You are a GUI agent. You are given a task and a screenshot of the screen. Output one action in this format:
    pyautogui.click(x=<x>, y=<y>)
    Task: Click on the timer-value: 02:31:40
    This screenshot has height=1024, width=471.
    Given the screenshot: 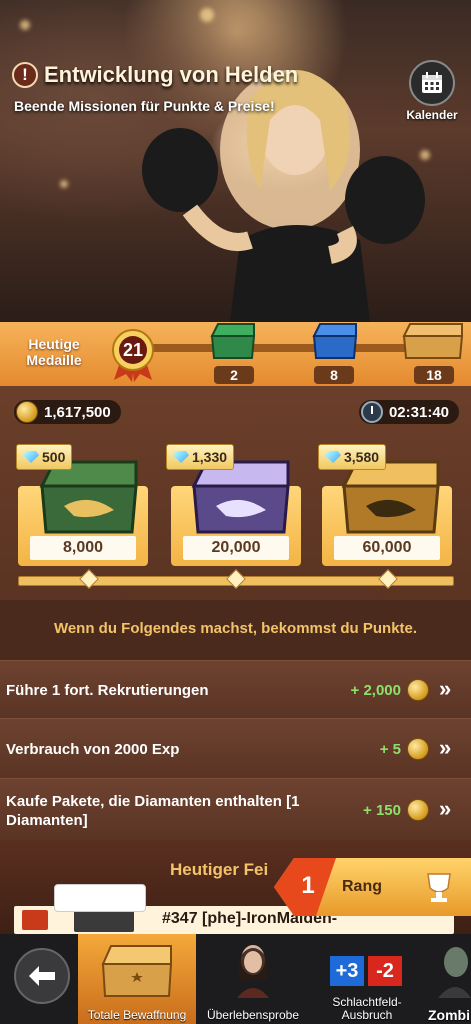 What is the action you would take?
    pyautogui.click(x=418, y=412)
    